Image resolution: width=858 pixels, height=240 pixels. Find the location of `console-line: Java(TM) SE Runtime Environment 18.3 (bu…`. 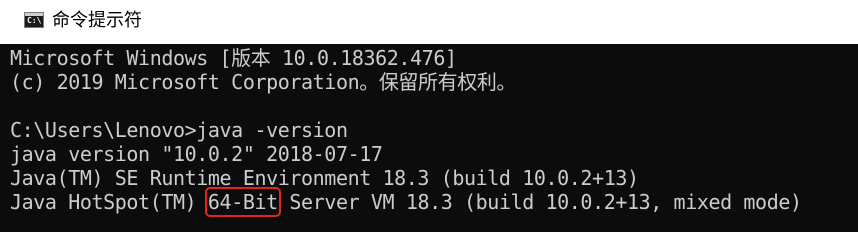

console-line: Java(TM) SE Runtime Environment 18.3 (bu… is located at coordinates (324, 178).